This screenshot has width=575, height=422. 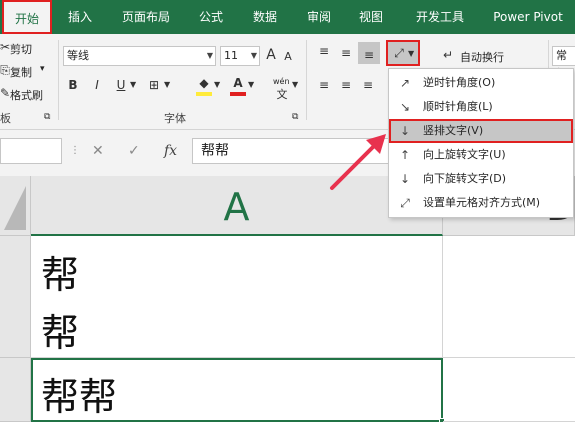 I want to click on align-top-icon: ≡, so click(x=324, y=51).